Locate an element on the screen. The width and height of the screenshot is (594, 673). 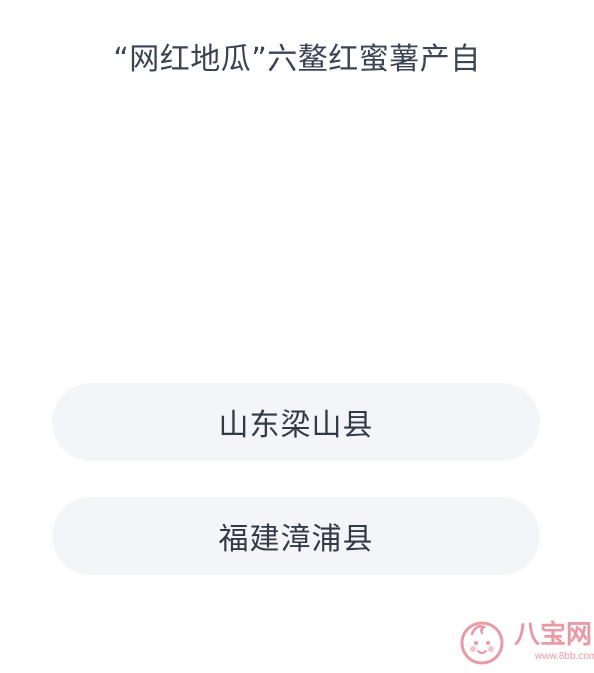
watermark-url: www.8bb.com is located at coordinates (564, 656).